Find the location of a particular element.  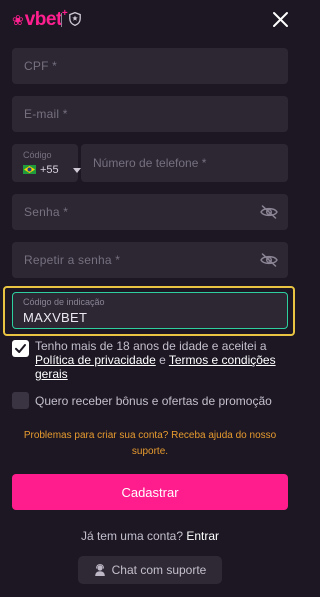

repeat-password-field: Repetir a senha * is located at coordinates (150, 260).